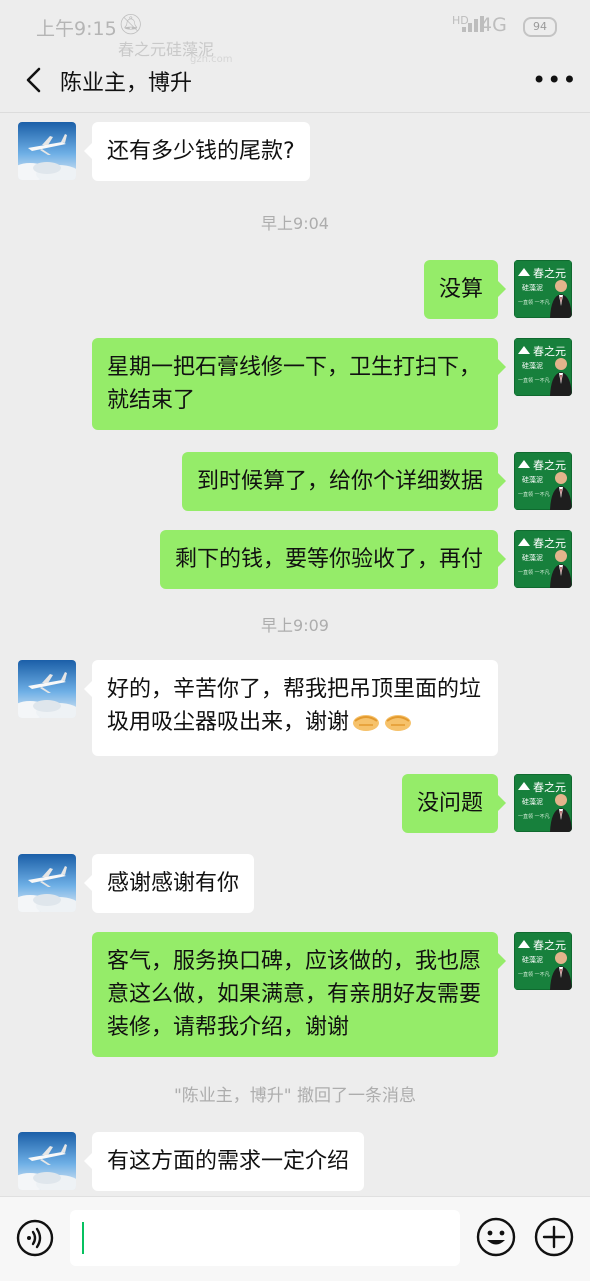 This screenshot has width=590, height=1281. What do you see at coordinates (295, 223) in the screenshot?
I see `timestamp: 早上9:04` at bounding box center [295, 223].